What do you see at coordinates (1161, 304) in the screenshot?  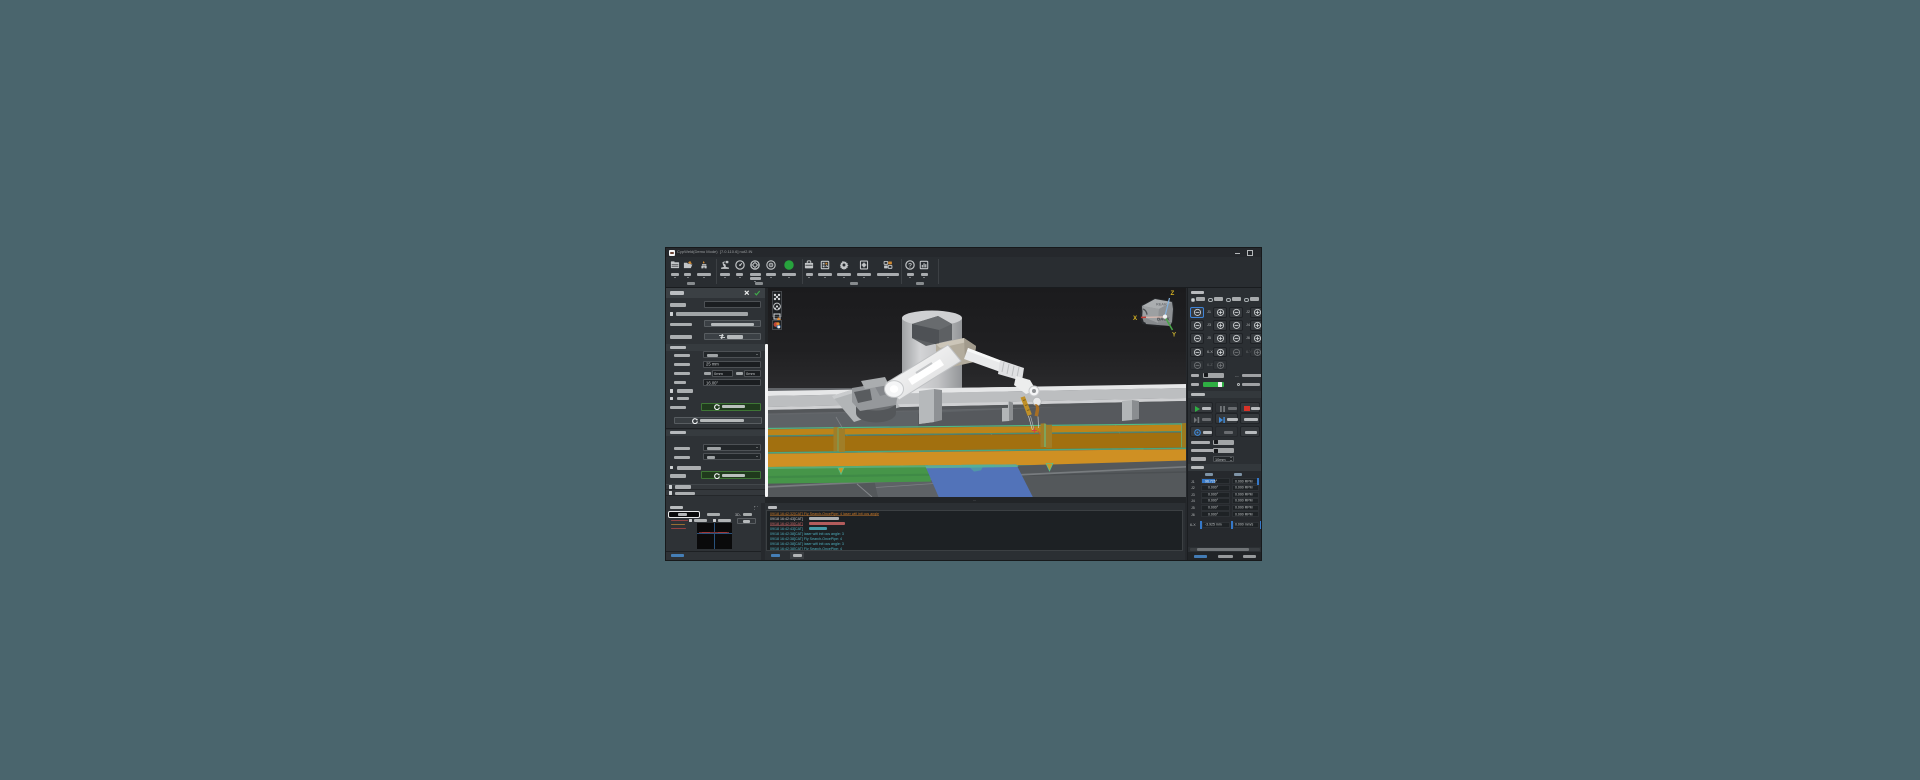 I see `svg-text: REAR` at bounding box center [1161, 304].